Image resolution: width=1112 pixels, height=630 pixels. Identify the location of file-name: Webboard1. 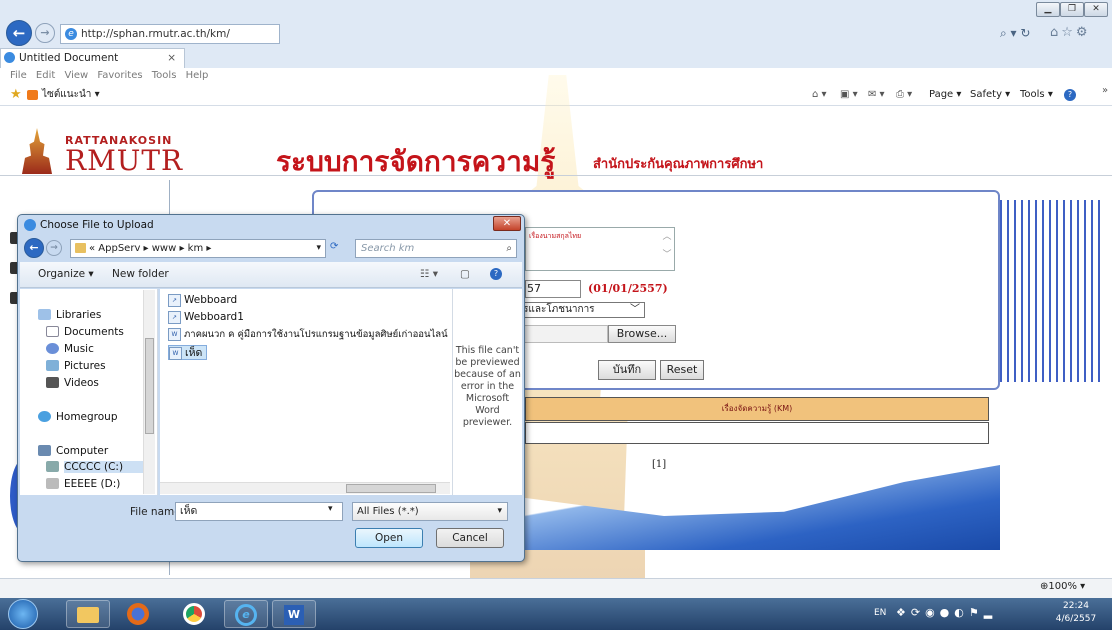
(214, 317).